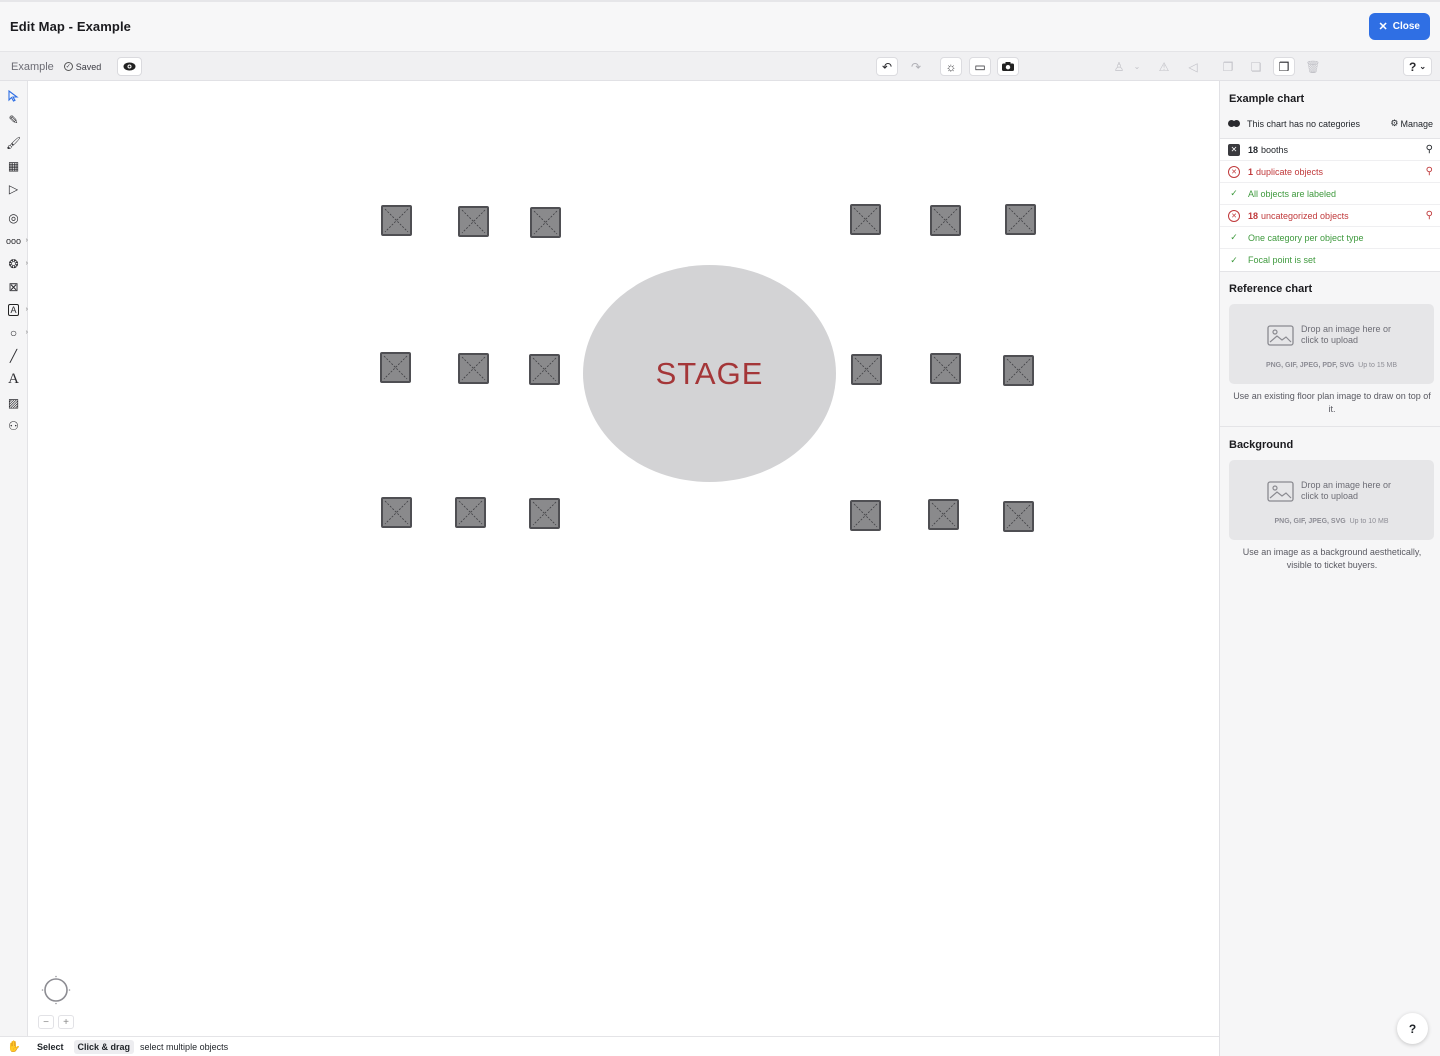 The height and width of the screenshot is (1056, 1440). I want to click on redo-icon: ↷, so click(916, 66).